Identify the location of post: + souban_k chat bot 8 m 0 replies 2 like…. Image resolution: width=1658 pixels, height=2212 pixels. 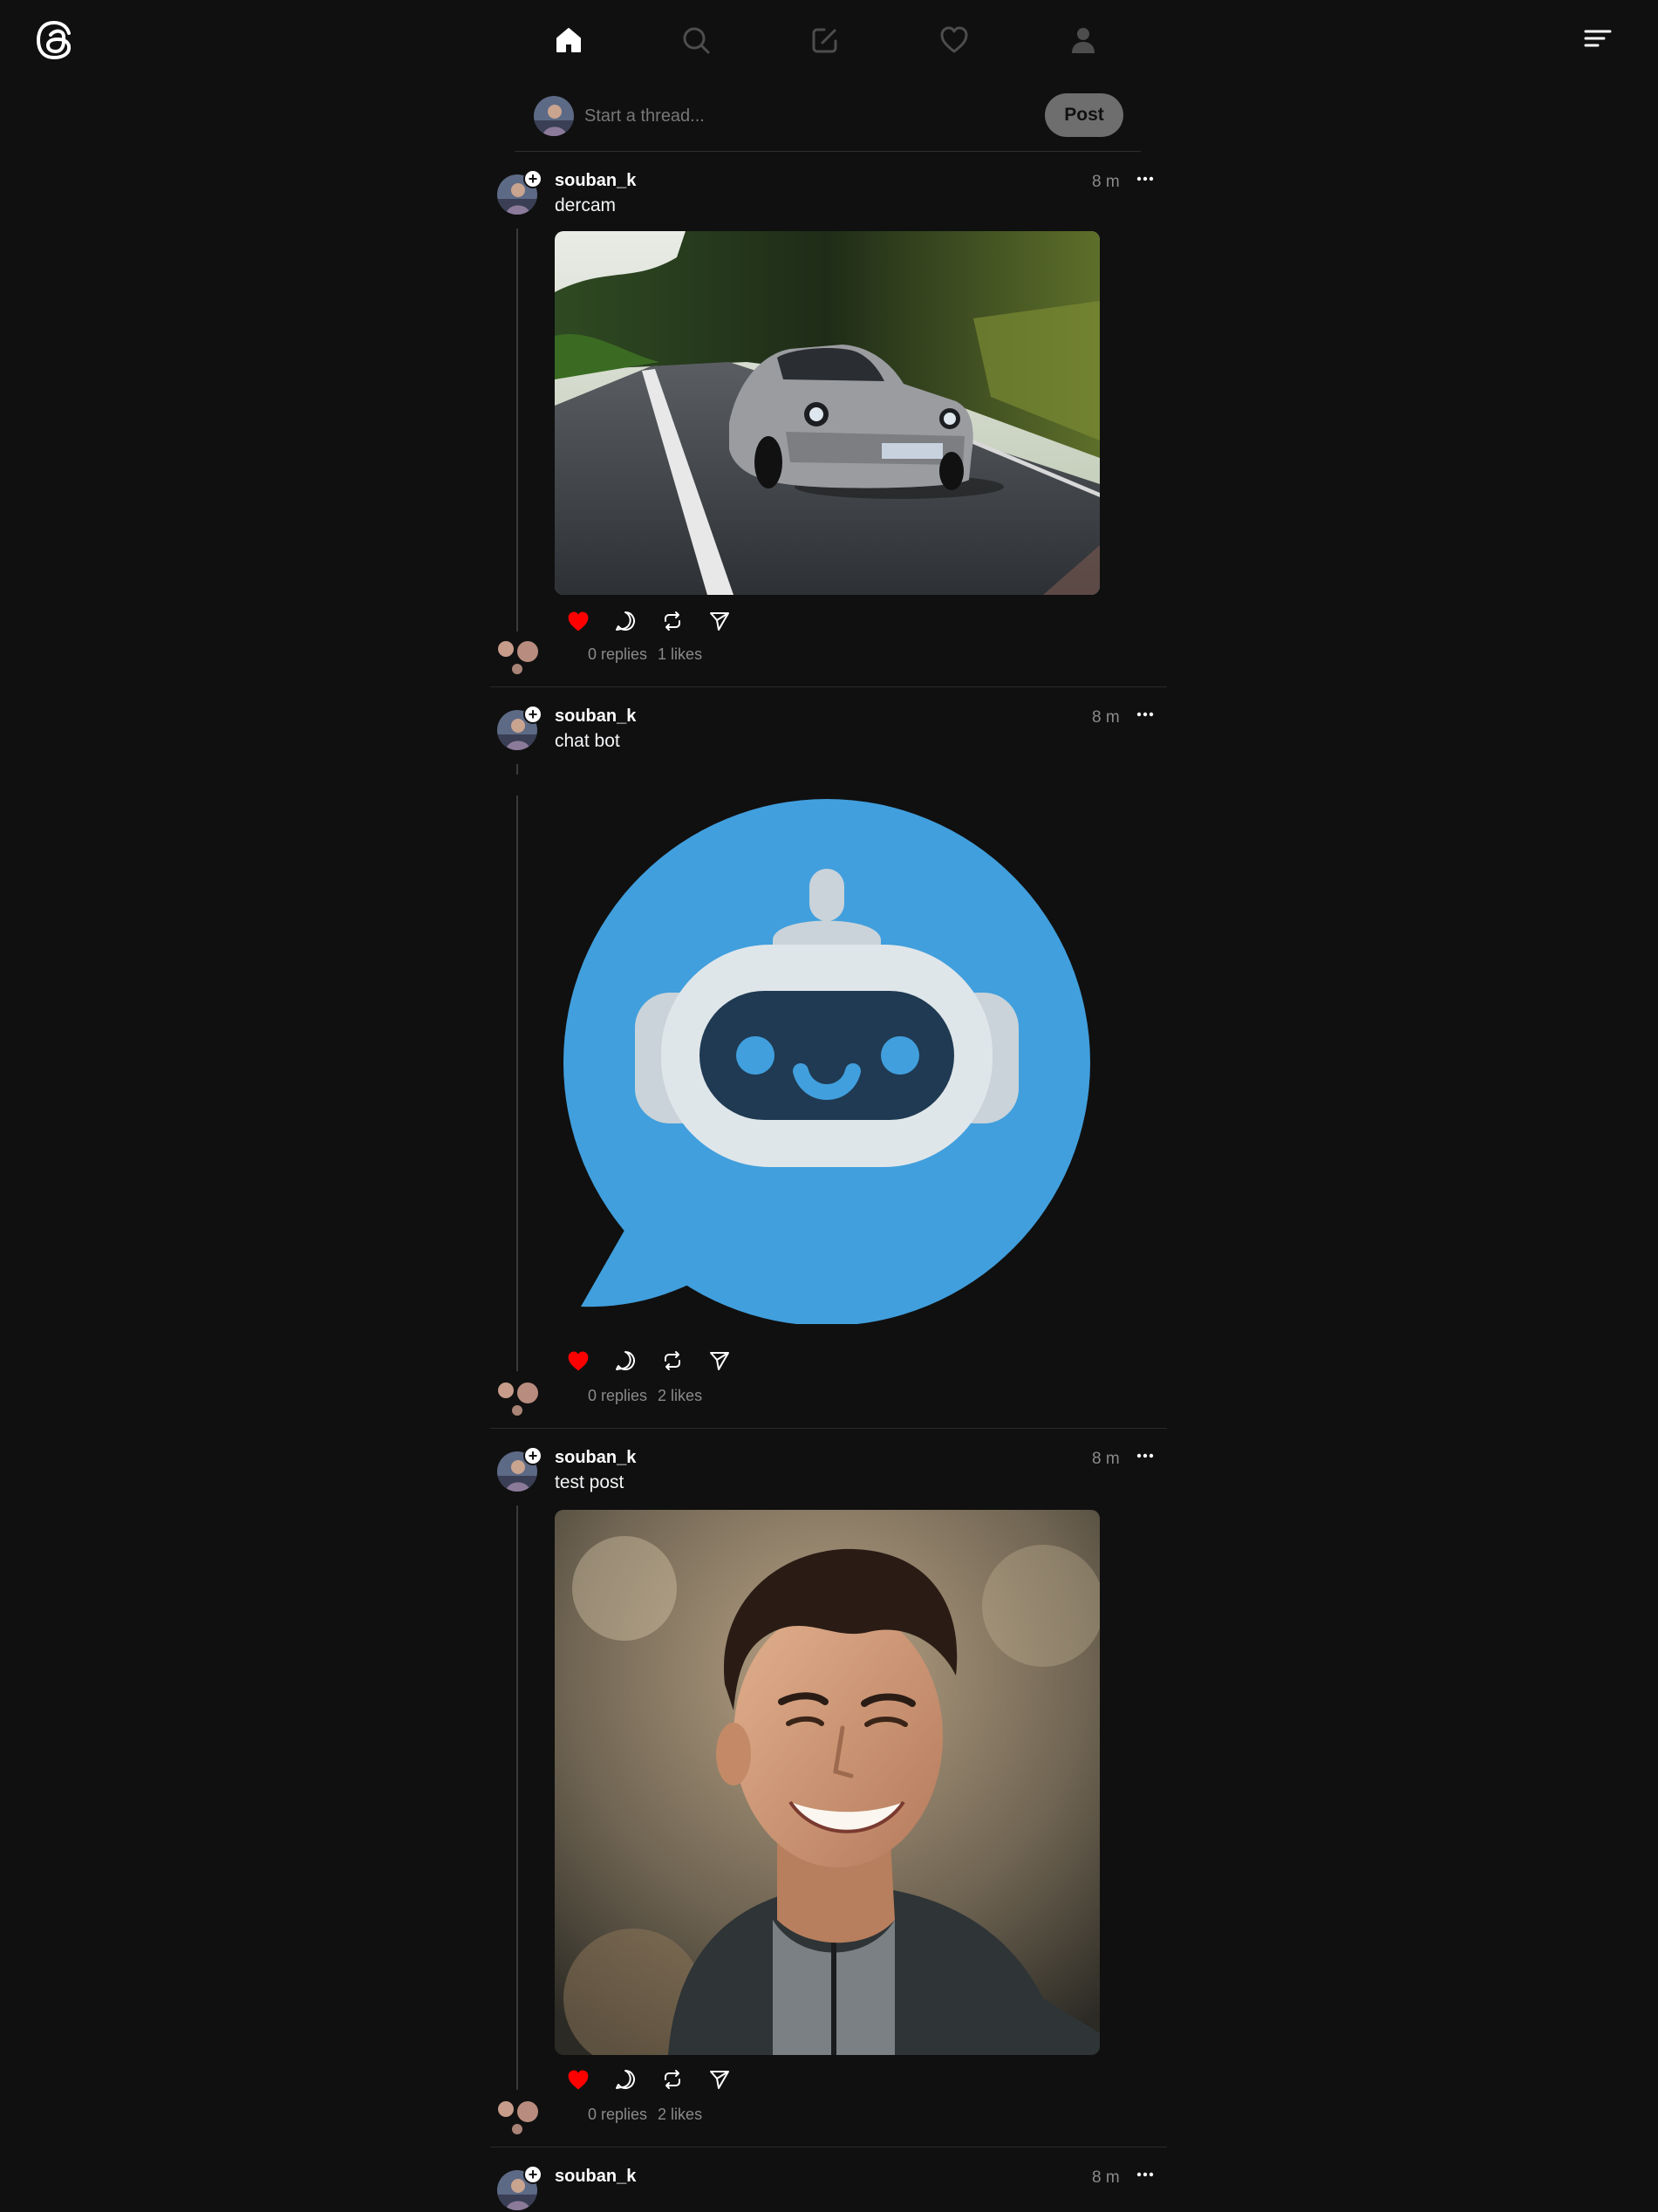
(828, 1063).